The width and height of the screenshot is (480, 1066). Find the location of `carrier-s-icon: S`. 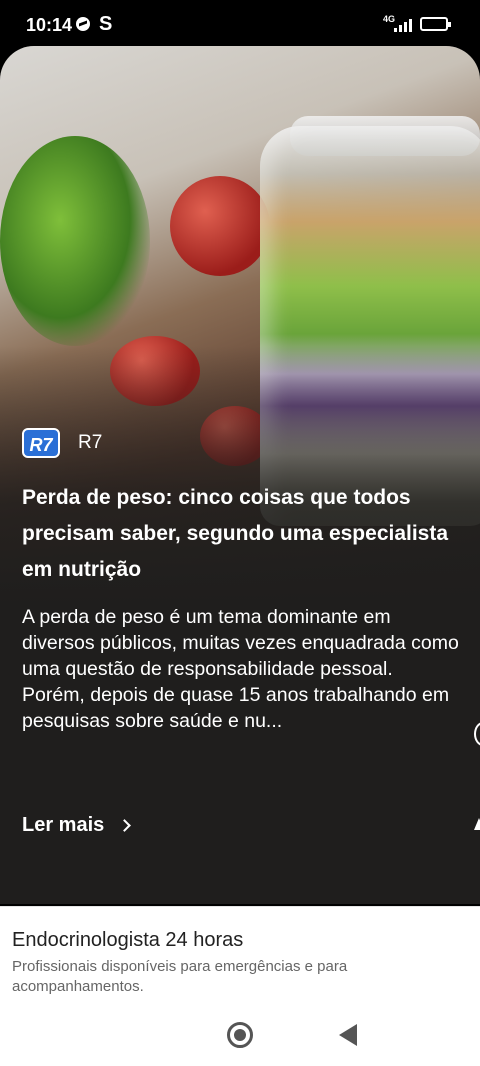

carrier-s-icon: S is located at coordinates (106, 24).